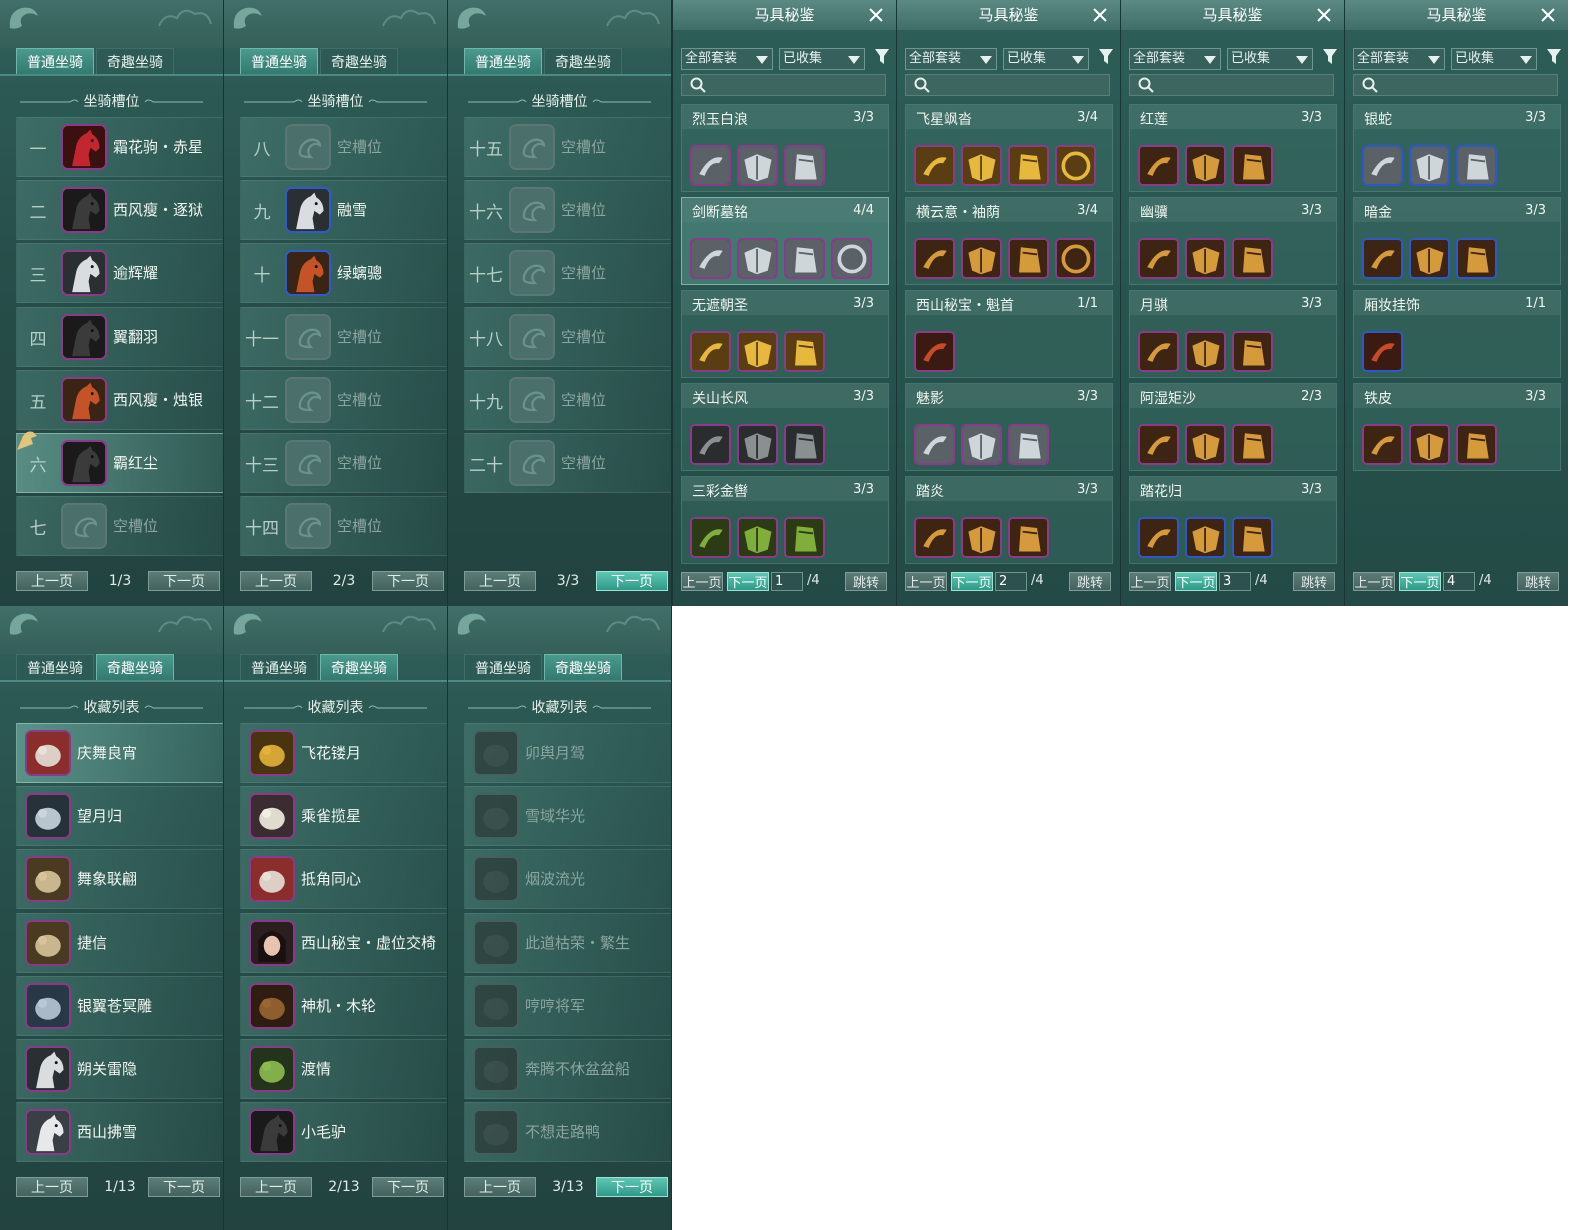  Describe the element at coordinates (343, 1132) in the screenshot. I see `collection-row: 小毛驴` at that location.